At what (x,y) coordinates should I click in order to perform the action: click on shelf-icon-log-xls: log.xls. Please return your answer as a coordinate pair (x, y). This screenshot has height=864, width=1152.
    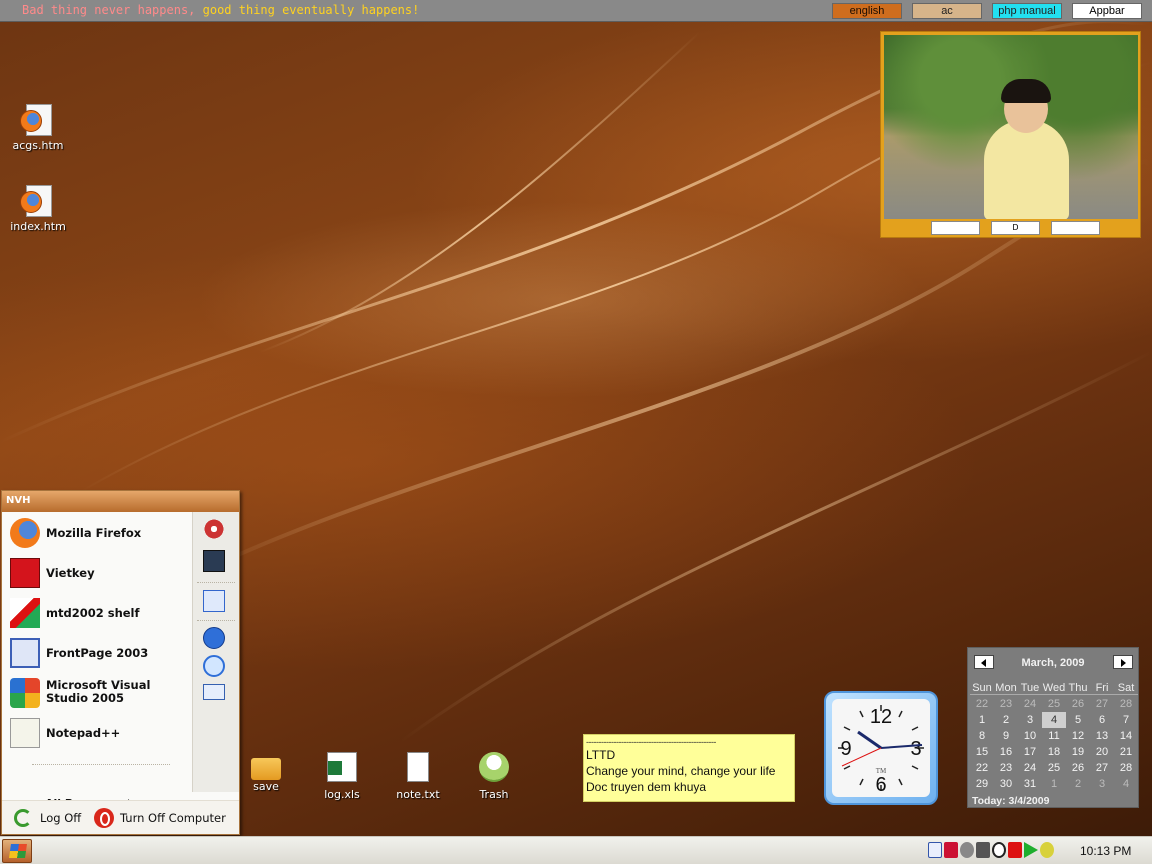
    Looking at the image, I should click on (342, 776).